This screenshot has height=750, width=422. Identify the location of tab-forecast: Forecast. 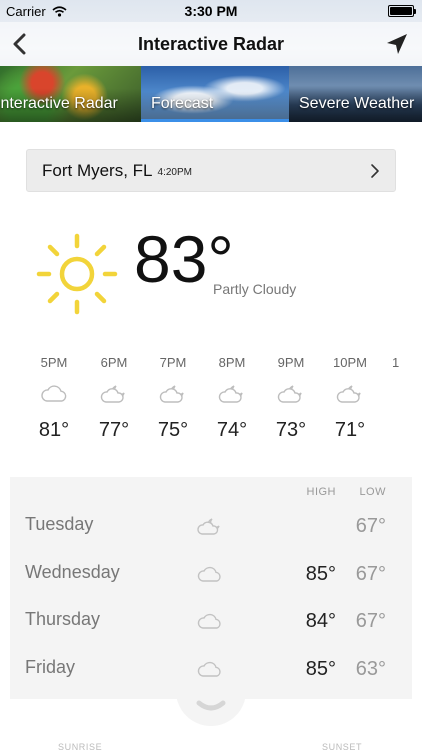
(215, 94).